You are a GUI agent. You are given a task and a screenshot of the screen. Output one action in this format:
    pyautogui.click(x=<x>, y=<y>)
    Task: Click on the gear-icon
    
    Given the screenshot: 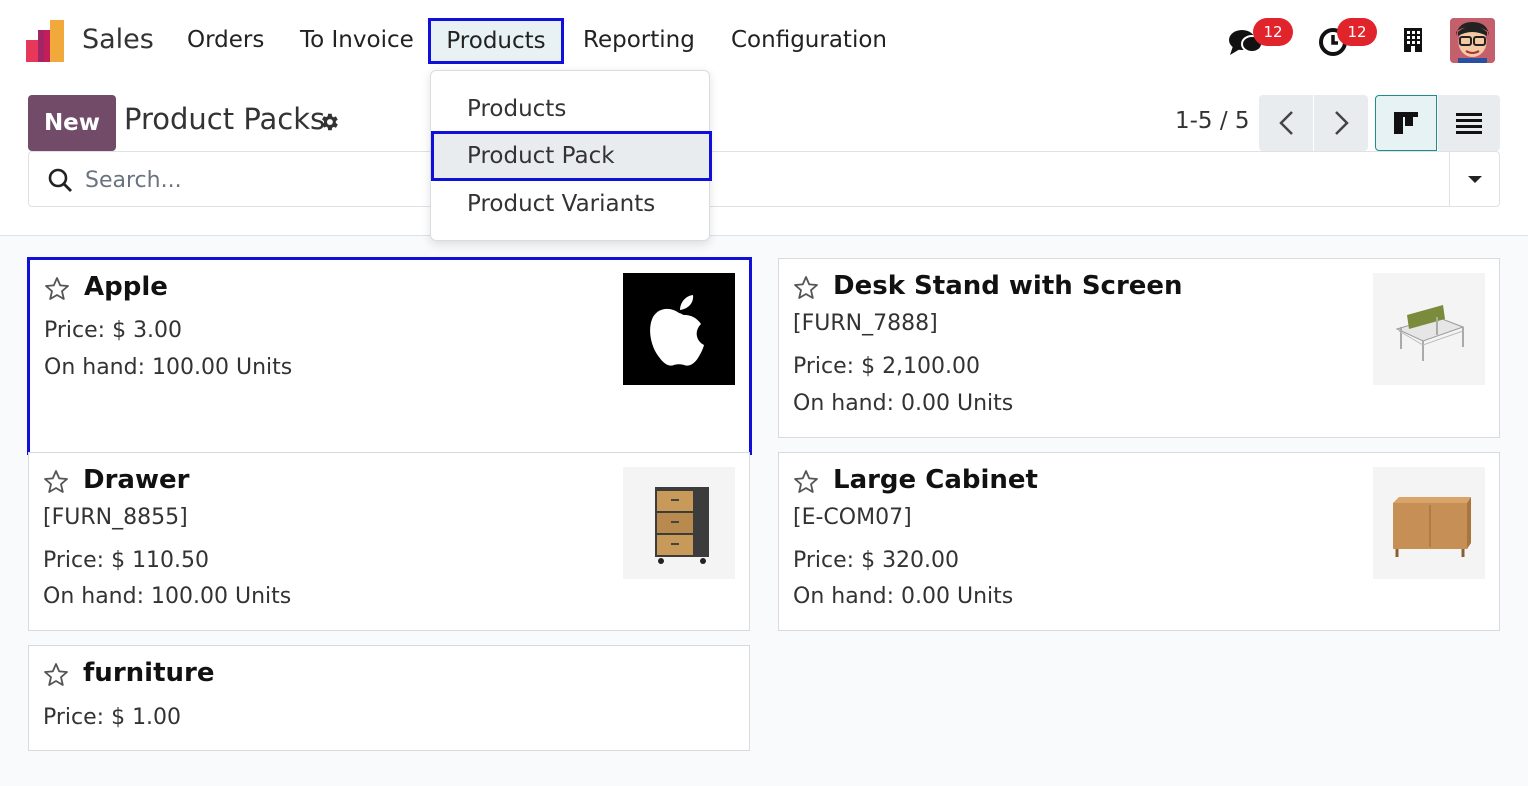 What is the action you would take?
    pyautogui.click(x=329, y=122)
    